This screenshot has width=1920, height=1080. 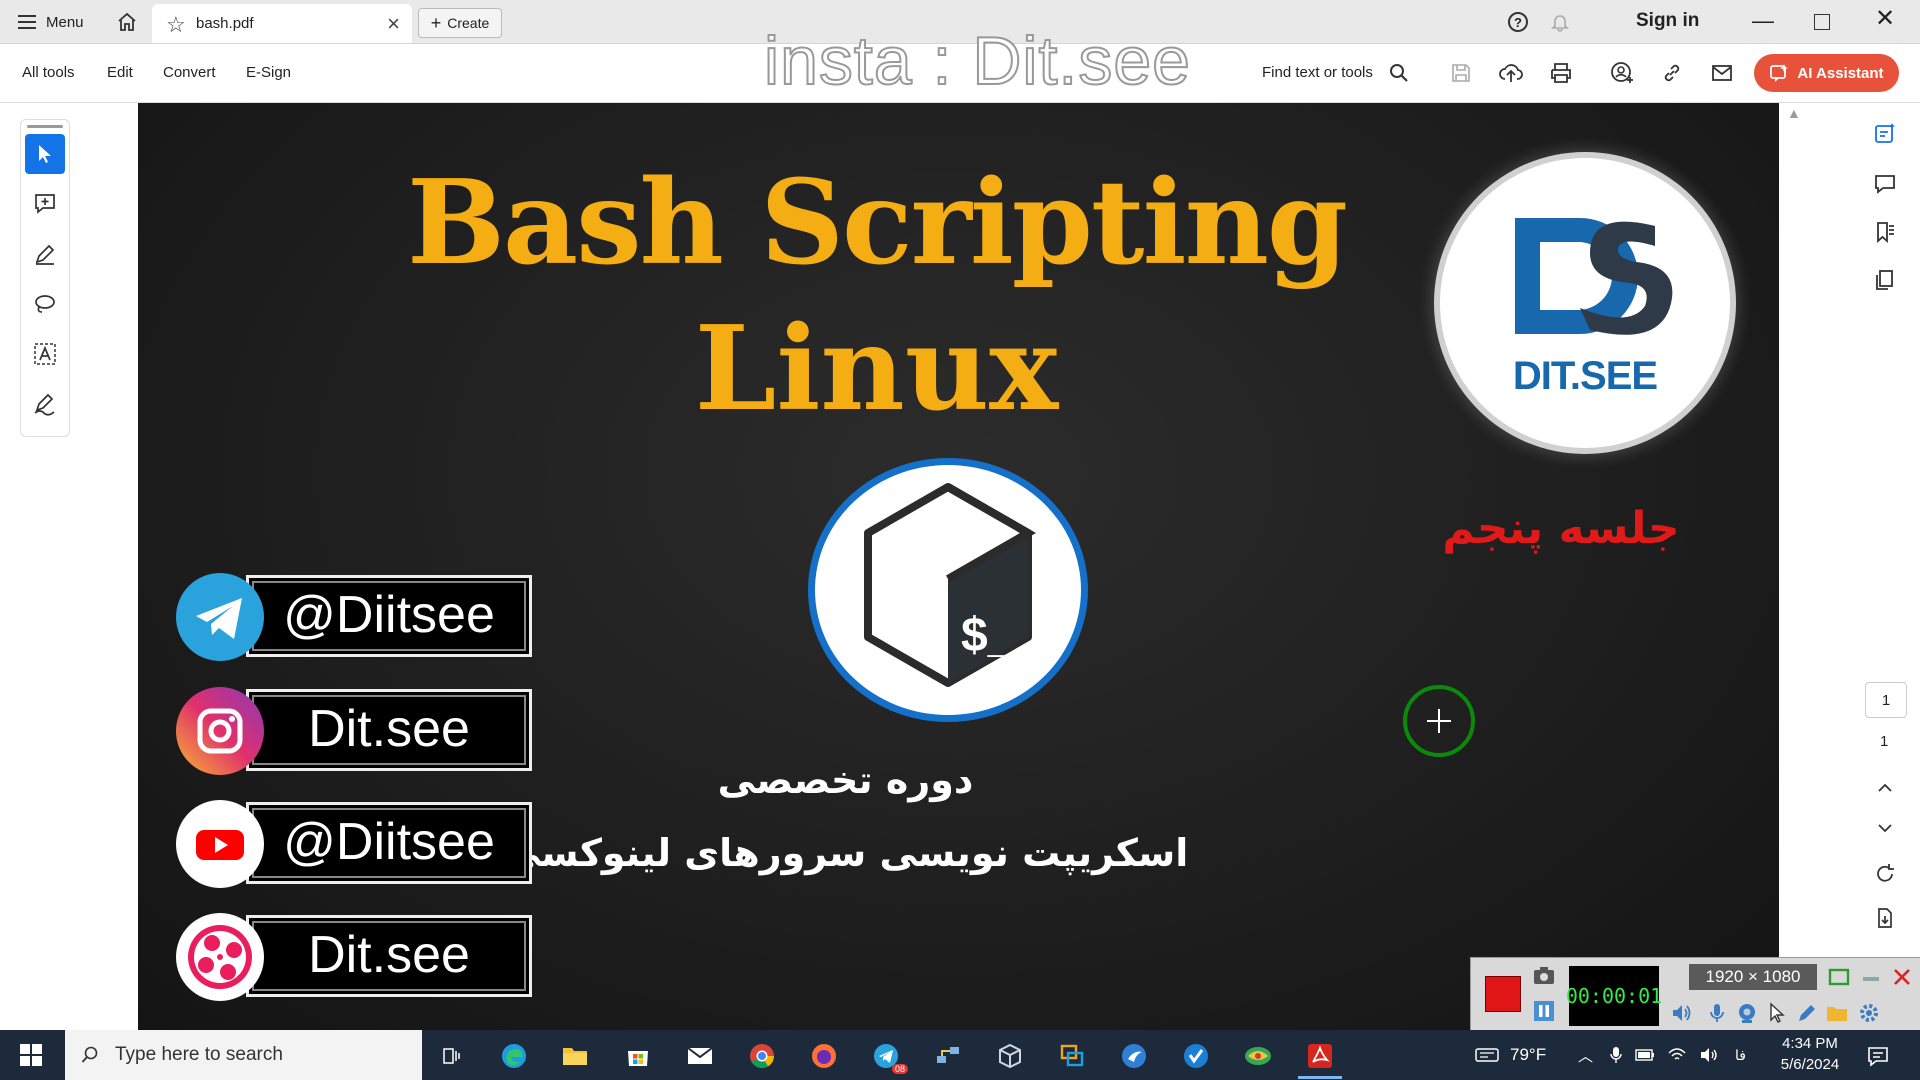 I want to click on search-placeholder: Type here to search, so click(x=199, y=1054).